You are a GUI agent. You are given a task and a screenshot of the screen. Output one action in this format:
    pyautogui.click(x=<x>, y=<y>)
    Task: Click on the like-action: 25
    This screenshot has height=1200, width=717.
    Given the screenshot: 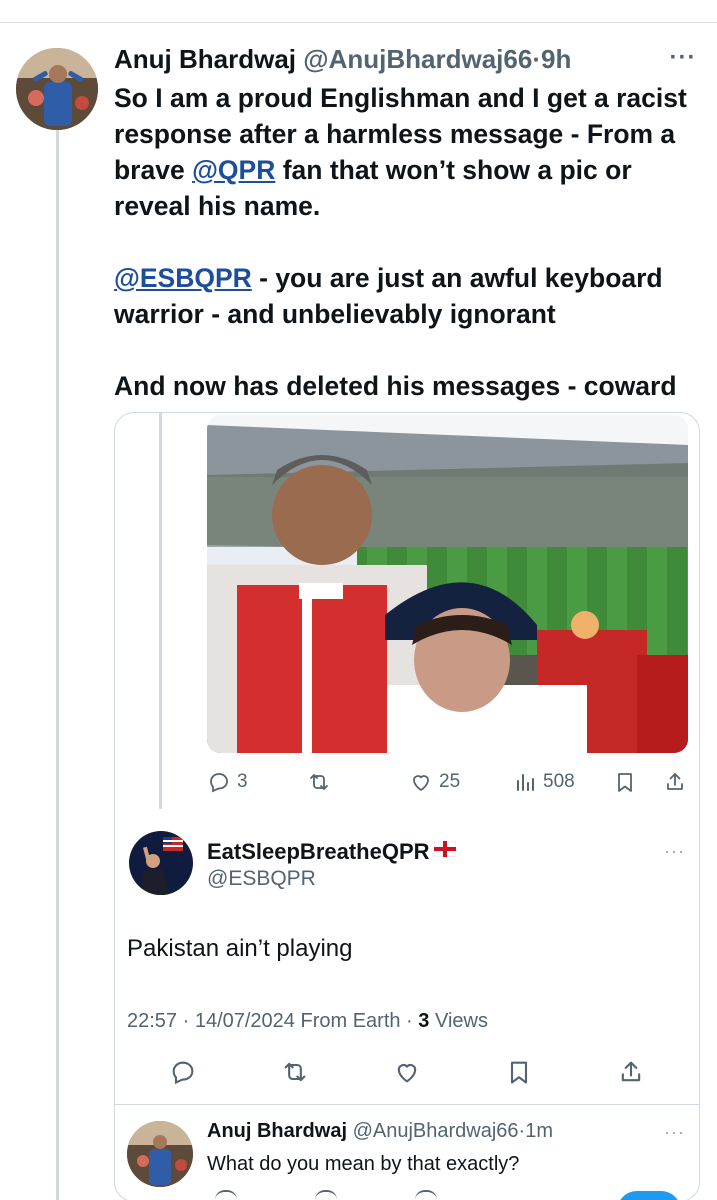 What is the action you would take?
    pyautogui.click(x=434, y=782)
    